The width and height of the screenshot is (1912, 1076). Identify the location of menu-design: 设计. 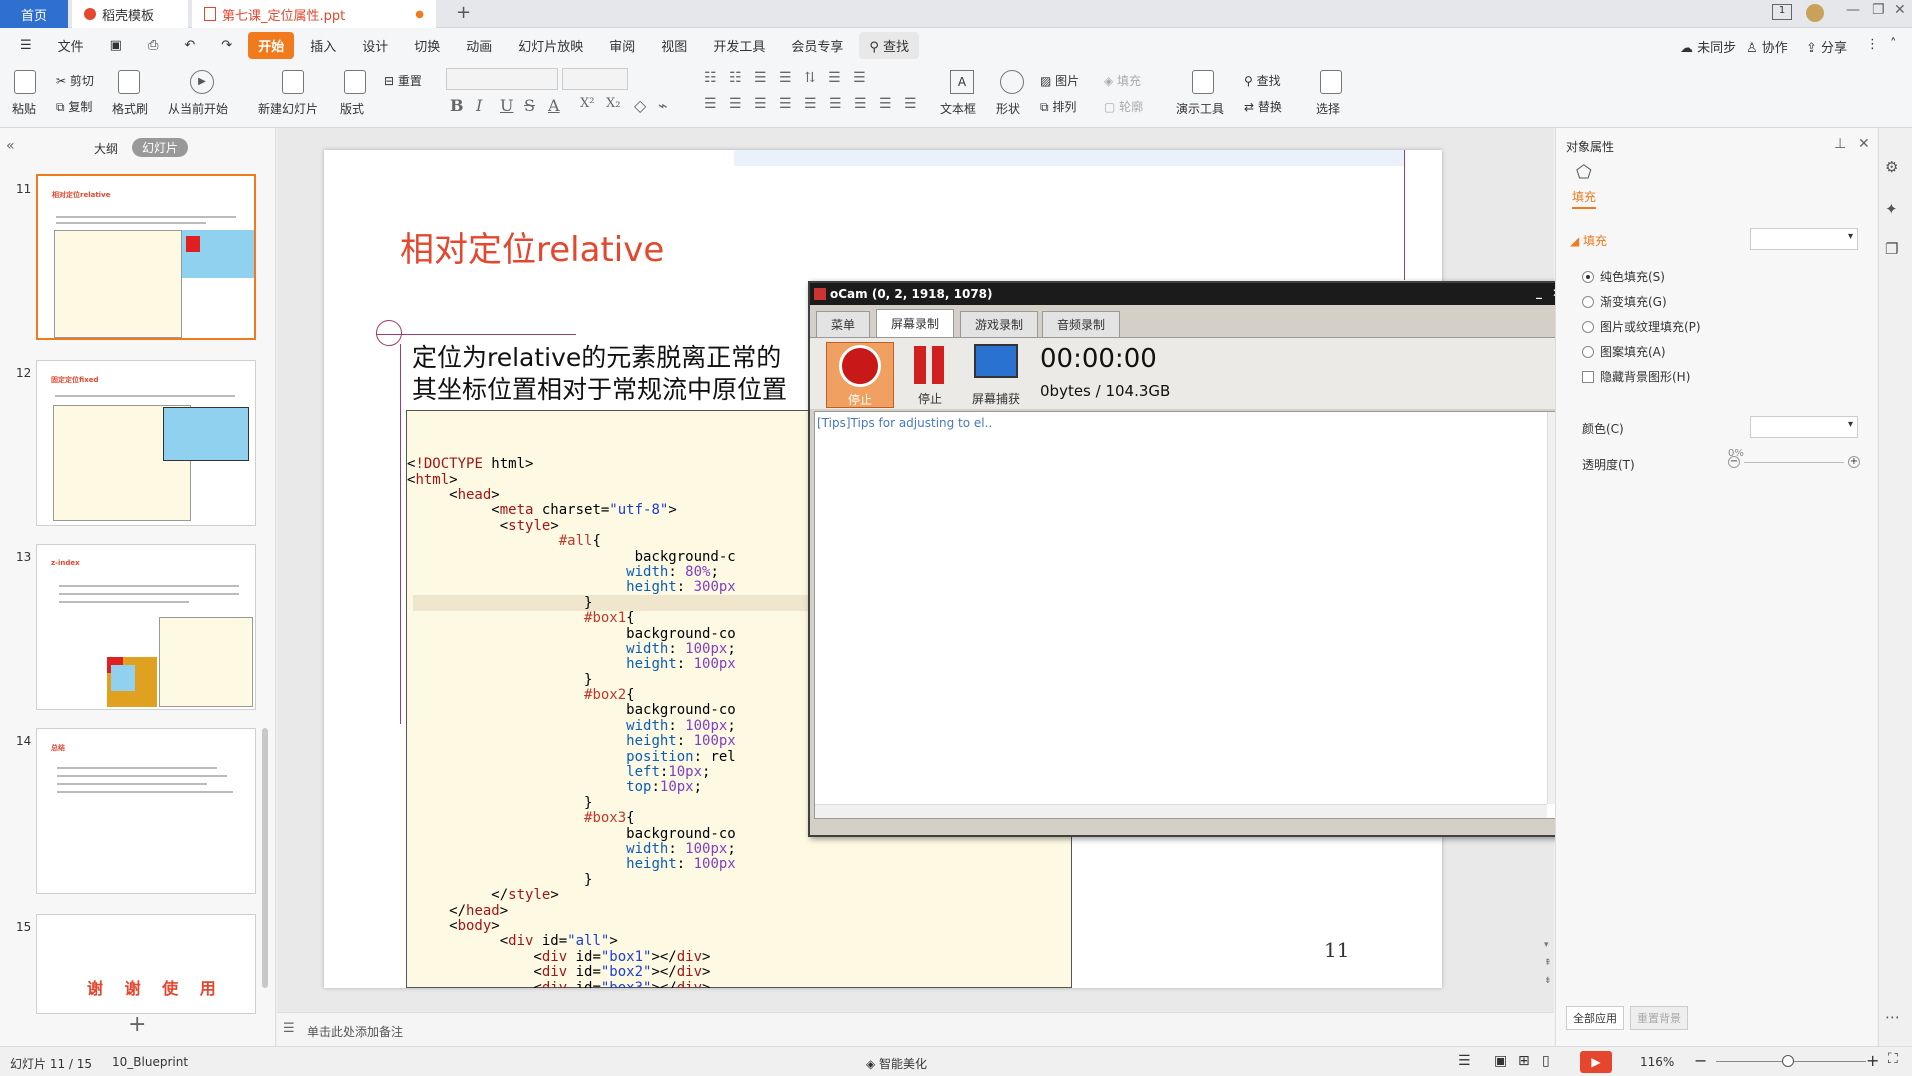
(375, 45).